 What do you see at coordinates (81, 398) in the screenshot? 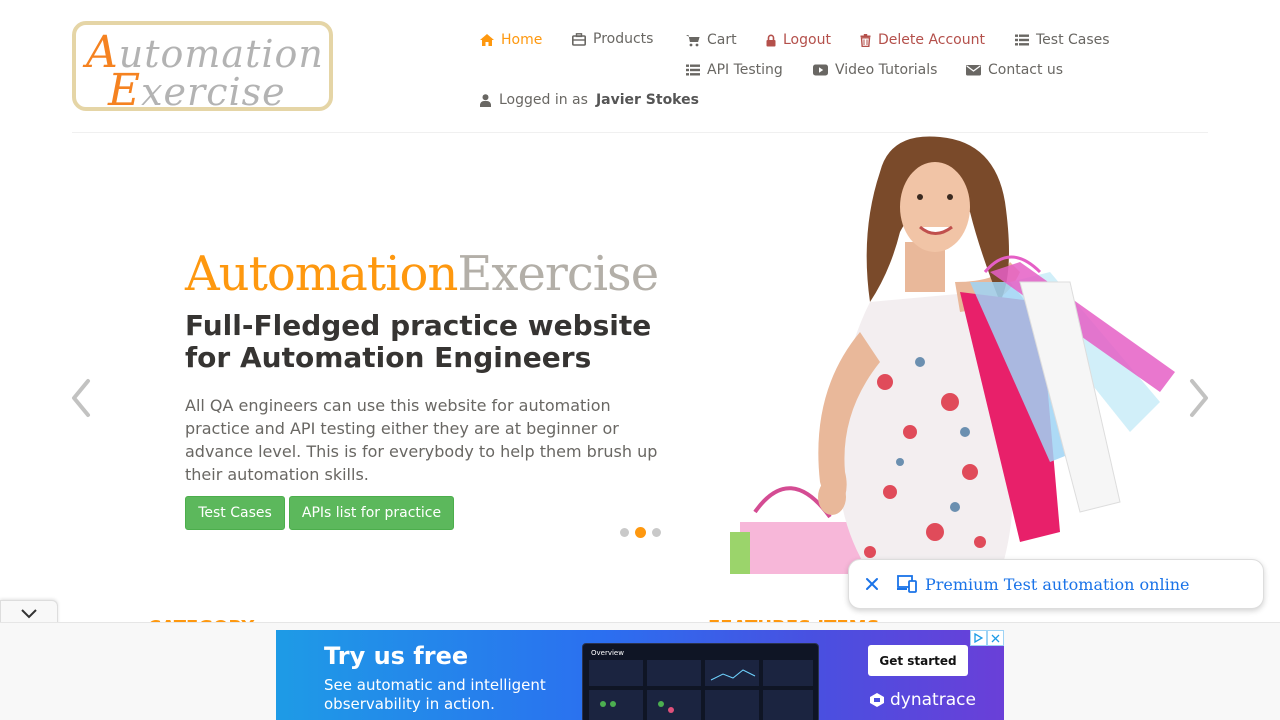
I see `slider-prev-icon` at bounding box center [81, 398].